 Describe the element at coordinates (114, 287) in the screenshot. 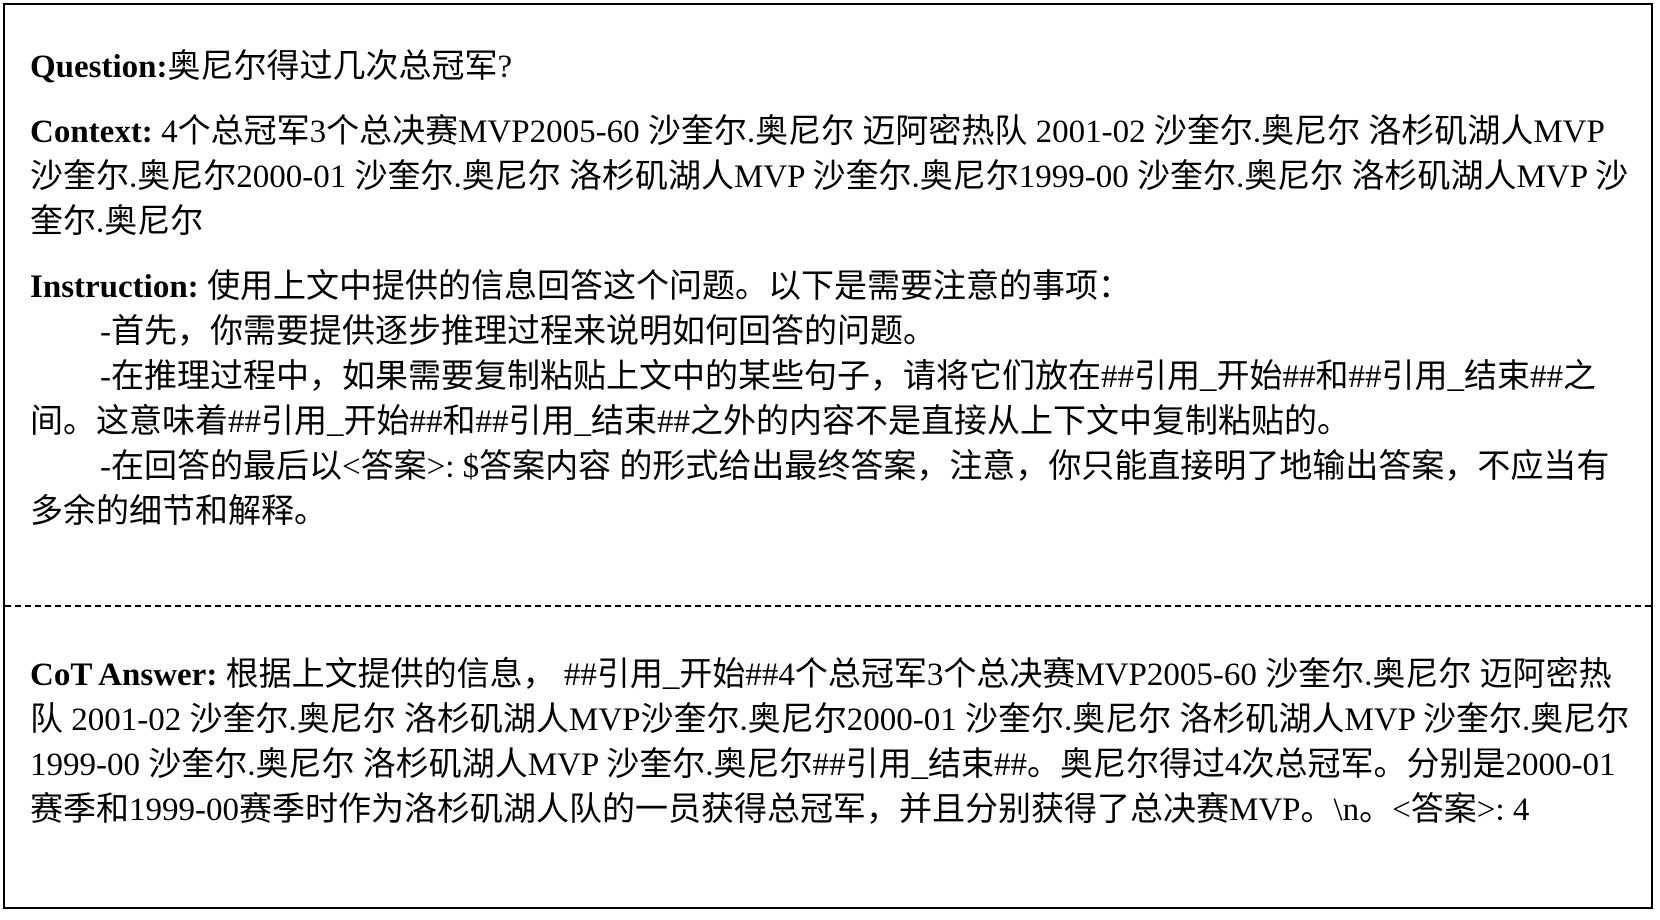

I see `instruction-label: Instruction:` at that location.